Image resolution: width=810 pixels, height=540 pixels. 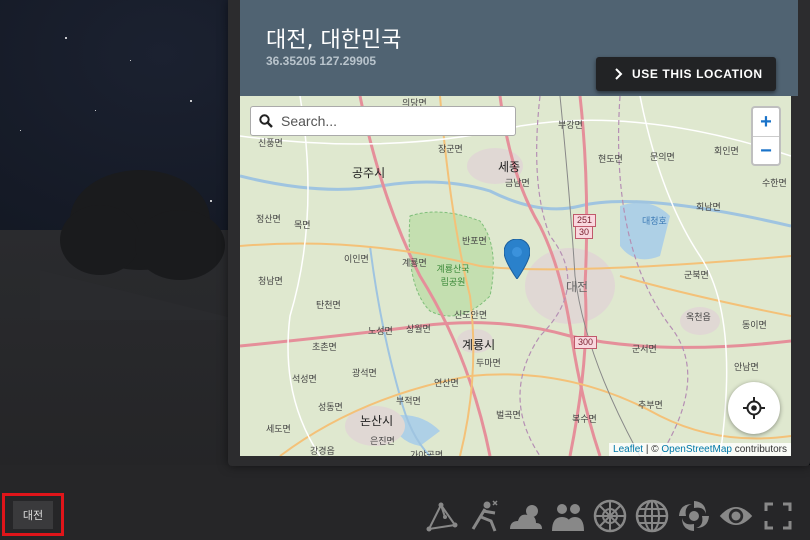 I want to click on constellation-lines-icon, so click(x=442, y=517).